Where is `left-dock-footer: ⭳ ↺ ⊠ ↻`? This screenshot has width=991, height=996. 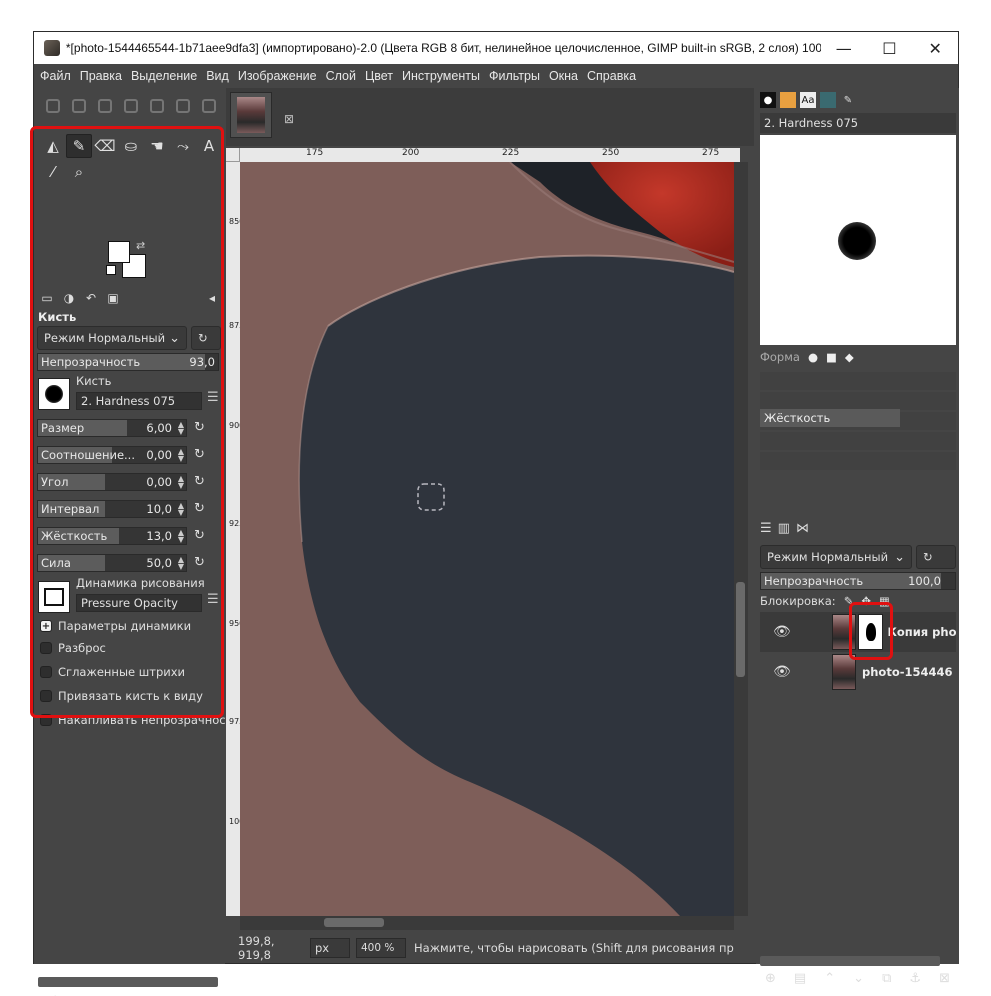
left-dock-footer: ⭳ ↺ ⊠ ↻ is located at coordinates (129, 990).